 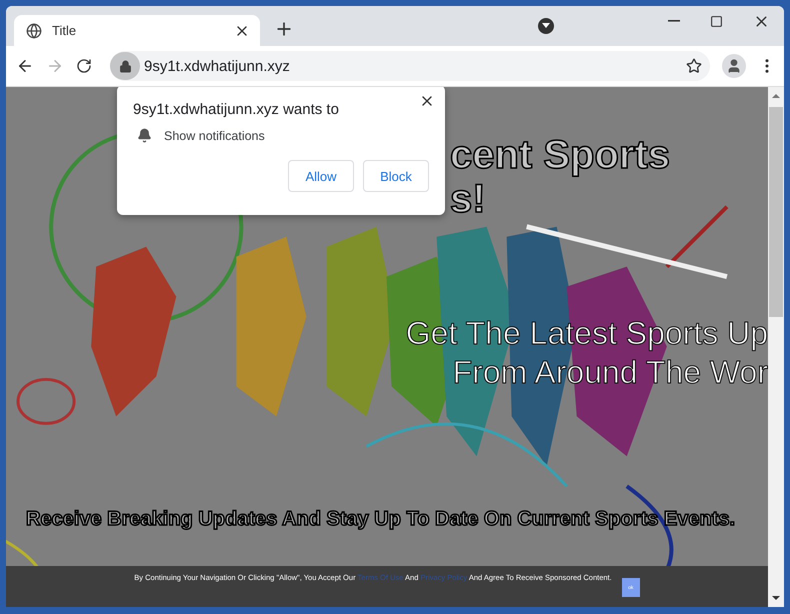 I want to click on popup-title: 9sy1t.xdwhatijunn.xyz wants to, so click(x=236, y=109).